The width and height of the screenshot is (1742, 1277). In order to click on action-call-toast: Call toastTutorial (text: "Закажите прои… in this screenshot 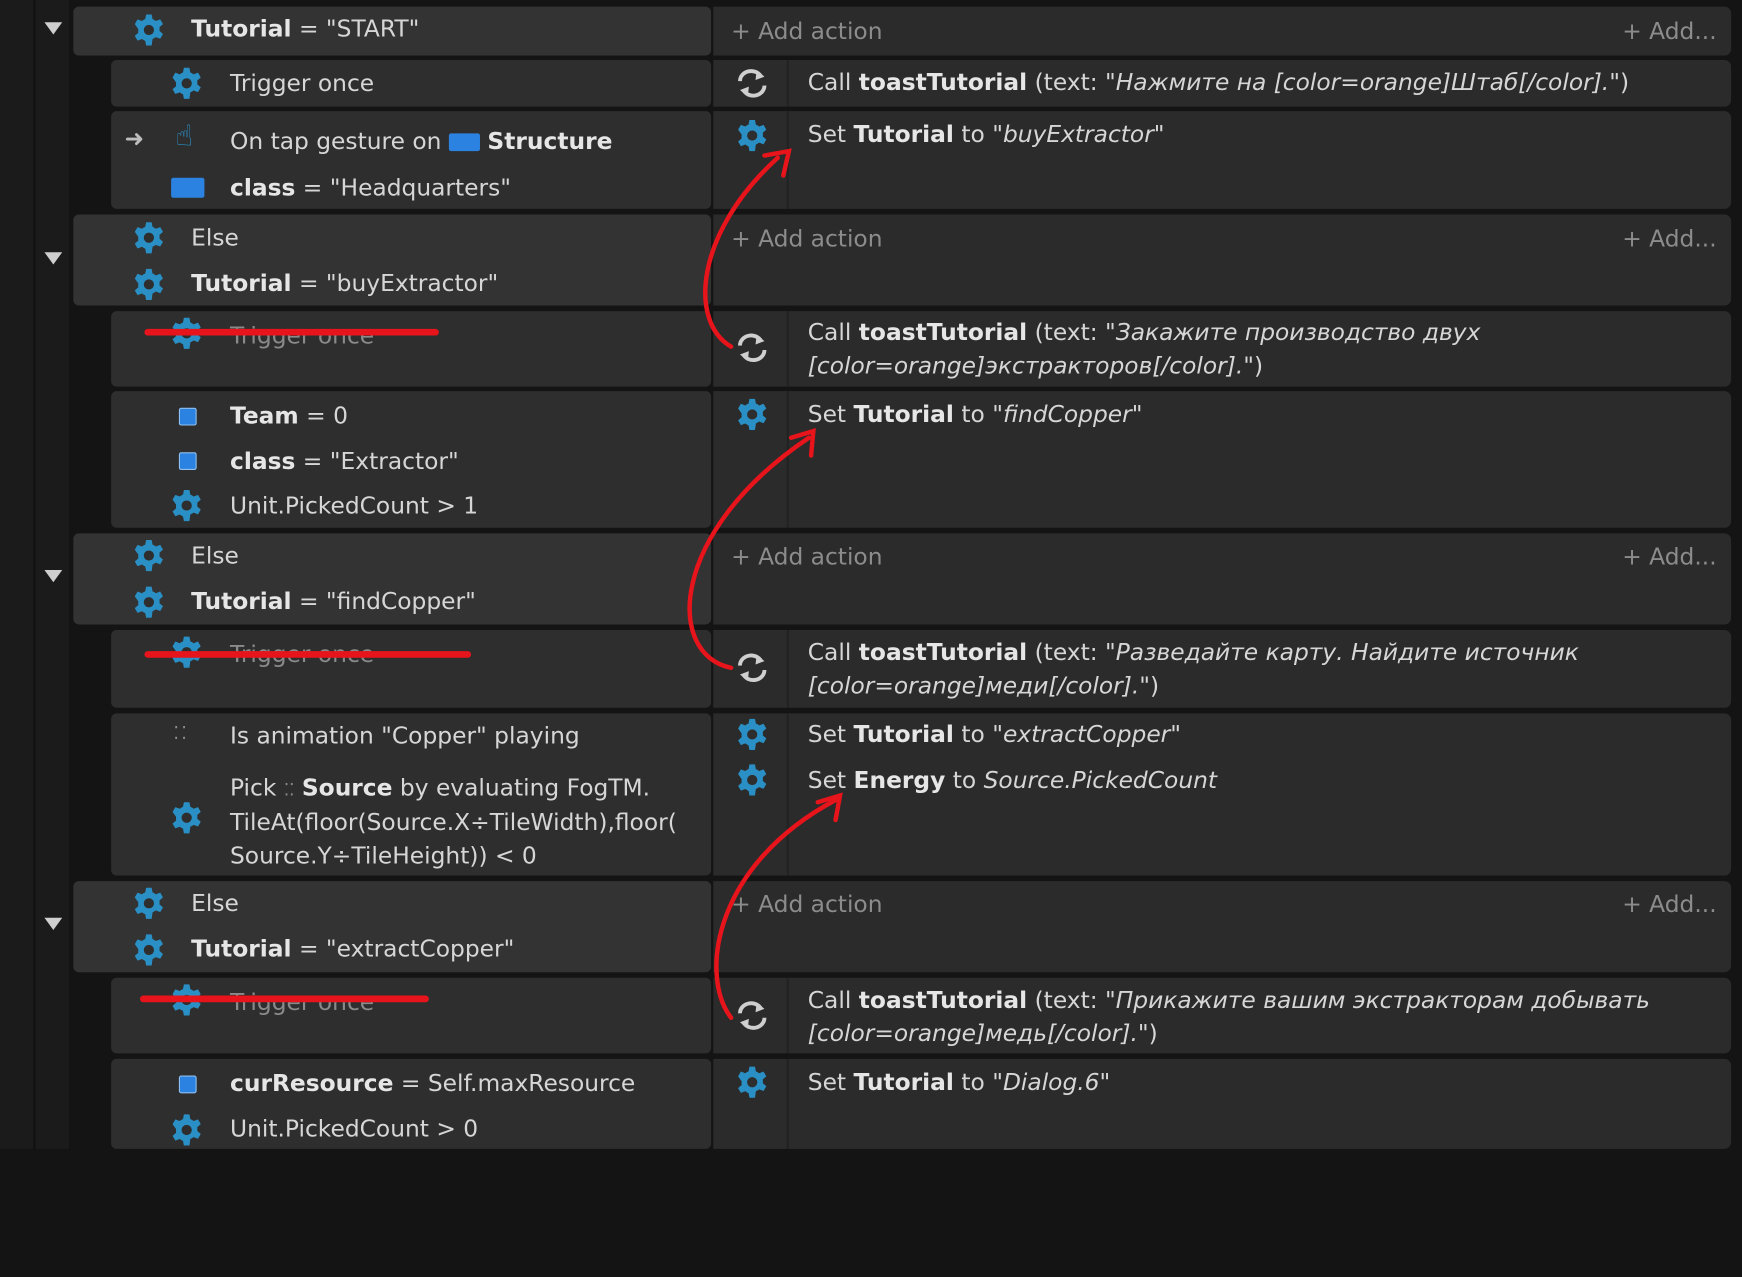, I will do `click(1144, 332)`.